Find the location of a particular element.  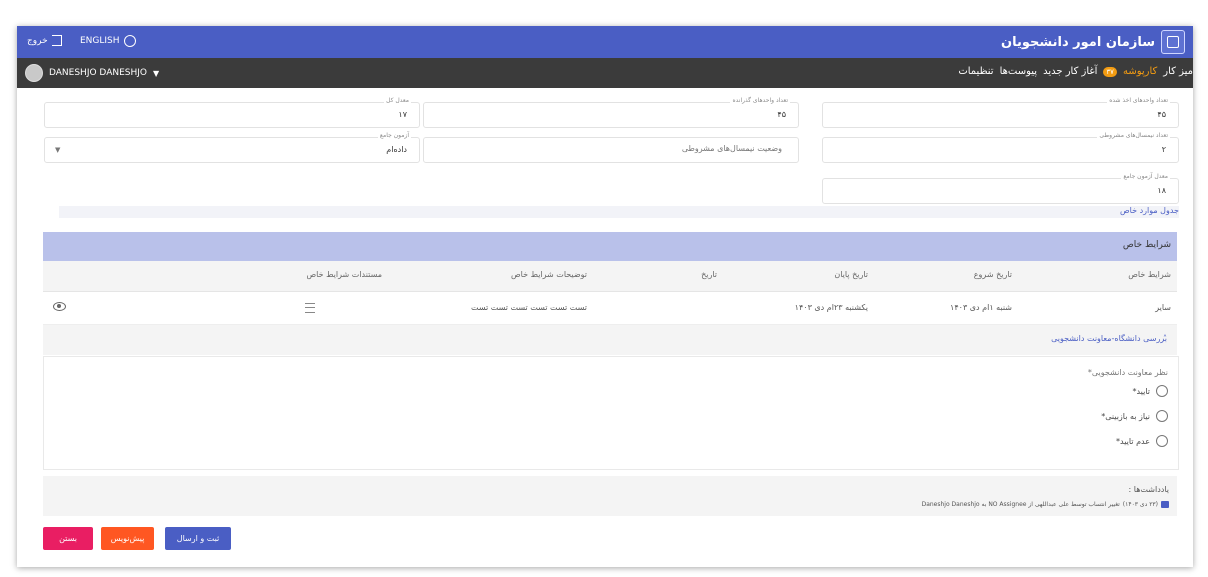

option-needs-review: نیاز به بازبینی* is located at coordinates (1134, 416).